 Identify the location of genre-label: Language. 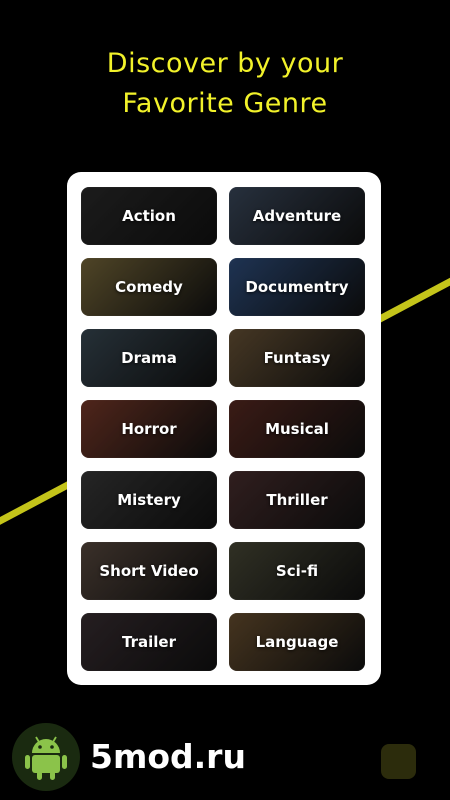
(297, 642).